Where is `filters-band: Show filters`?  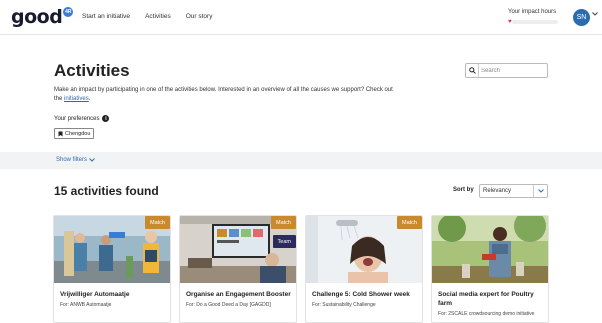 filters-band: Show filters is located at coordinates (301, 160).